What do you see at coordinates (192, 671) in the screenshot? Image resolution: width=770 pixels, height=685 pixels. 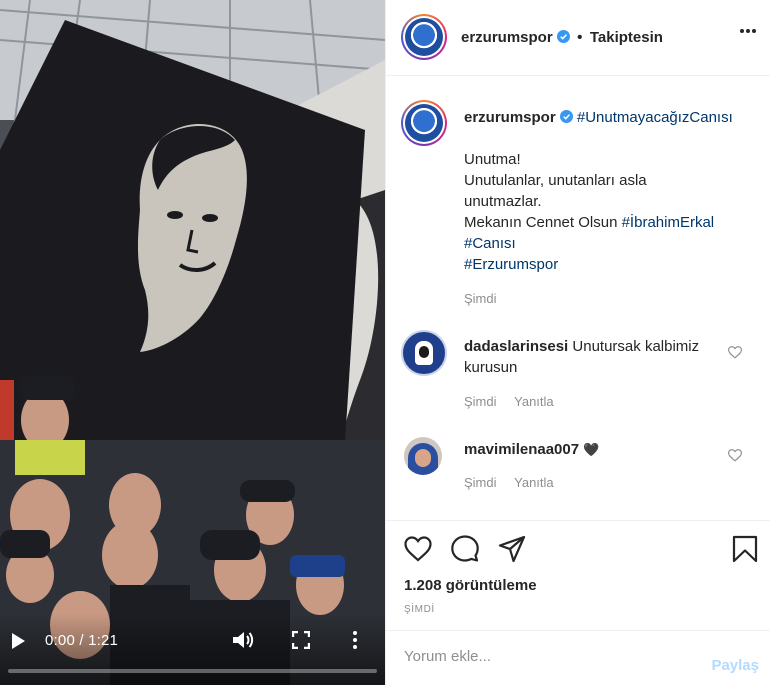 I see `video-progress-bar` at bounding box center [192, 671].